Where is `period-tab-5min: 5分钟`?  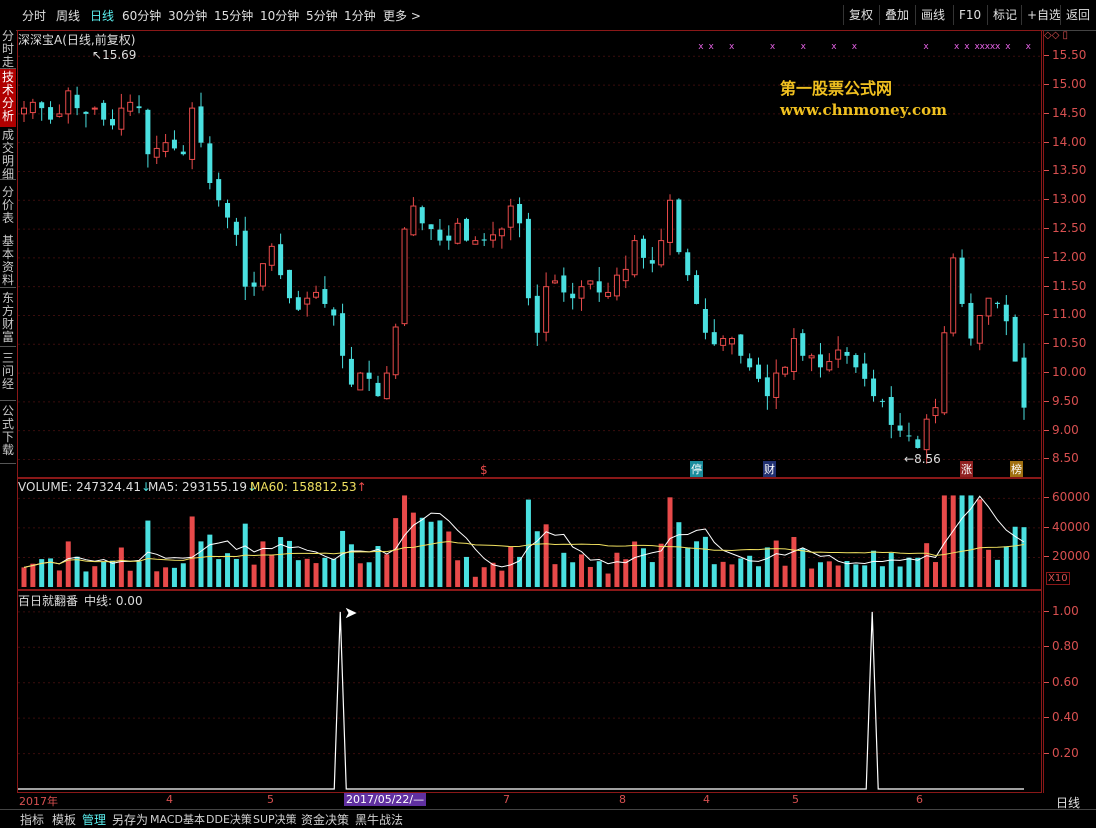
period-tab-5min: 5分钟 is located at coordinates (322, 15).